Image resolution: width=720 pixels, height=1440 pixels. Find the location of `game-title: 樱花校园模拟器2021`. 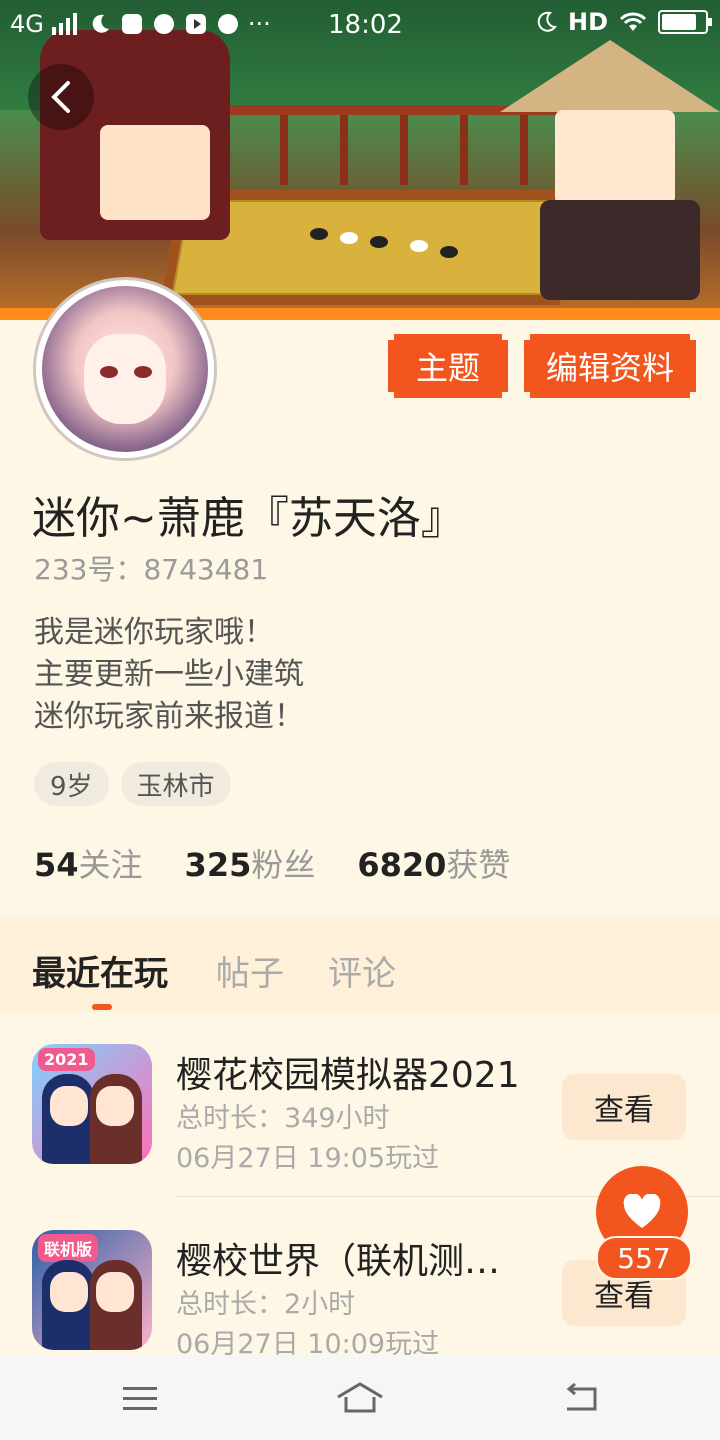

game-title: 樱花校园模拟器2021 is located at coordinates (348, 1075).